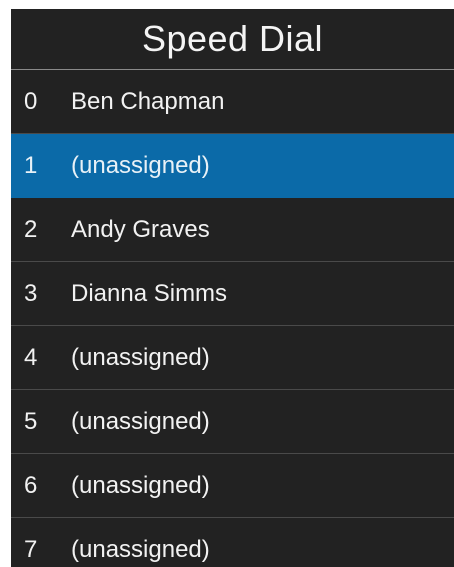  I want to click on contact-name: Dianna Simms, so click(149, 293).